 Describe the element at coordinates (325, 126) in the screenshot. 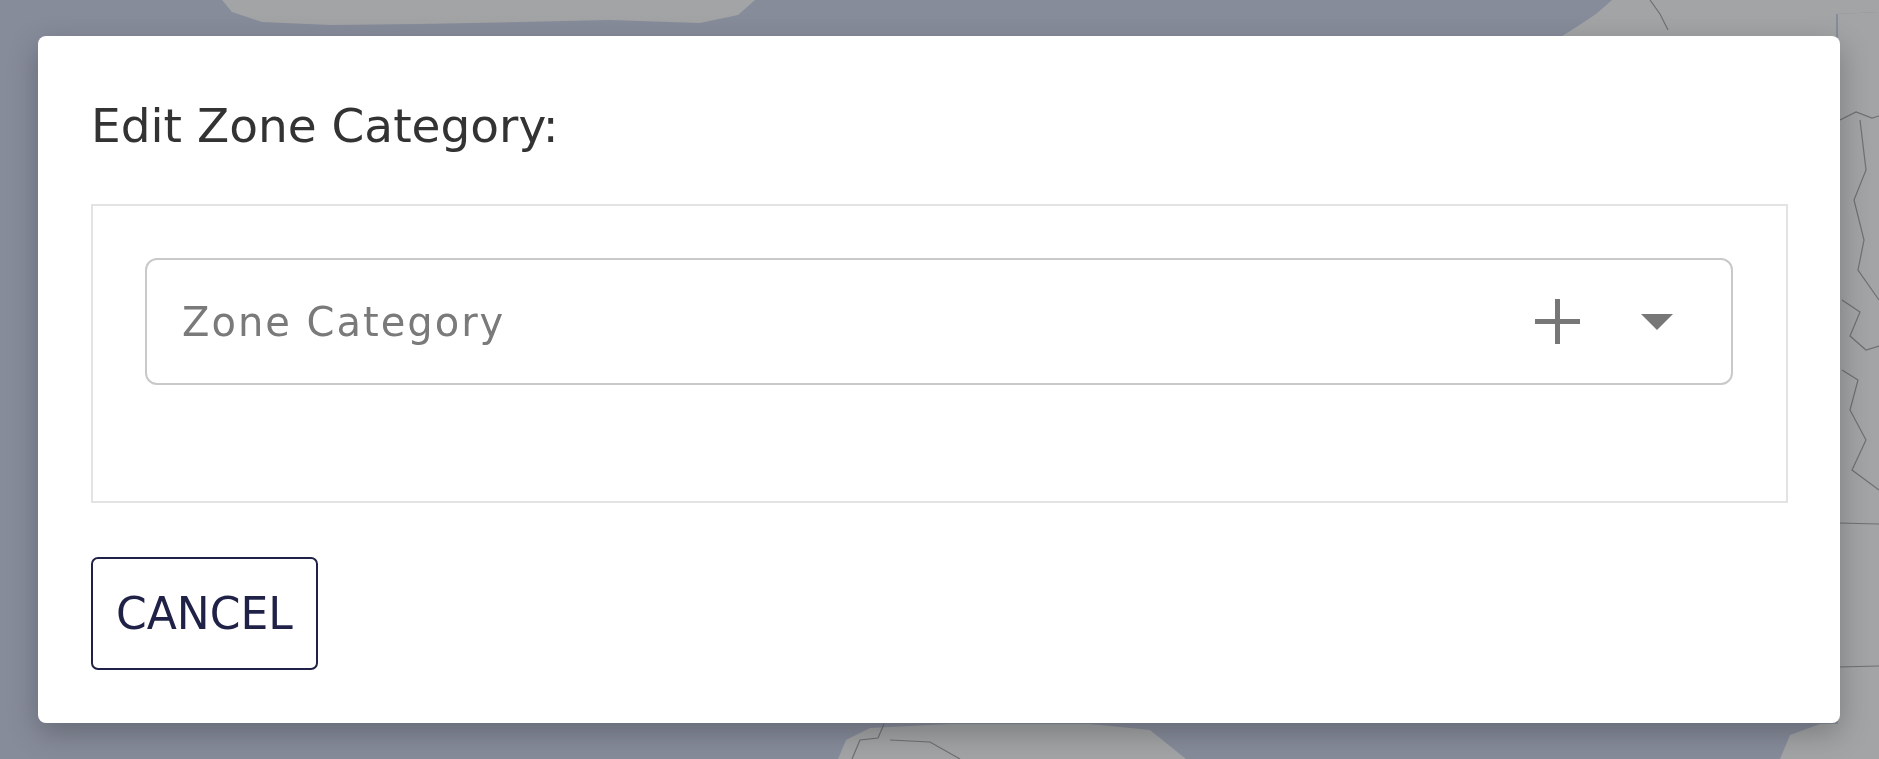

I see `dialog-title: Edit Zone Category:` at that location.